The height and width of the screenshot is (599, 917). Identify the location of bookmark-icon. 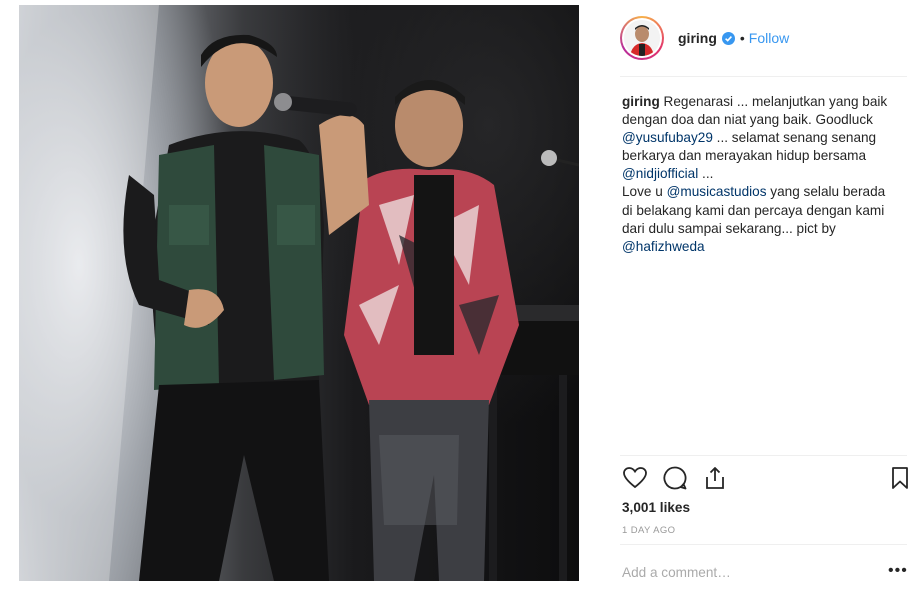
(900, 478).